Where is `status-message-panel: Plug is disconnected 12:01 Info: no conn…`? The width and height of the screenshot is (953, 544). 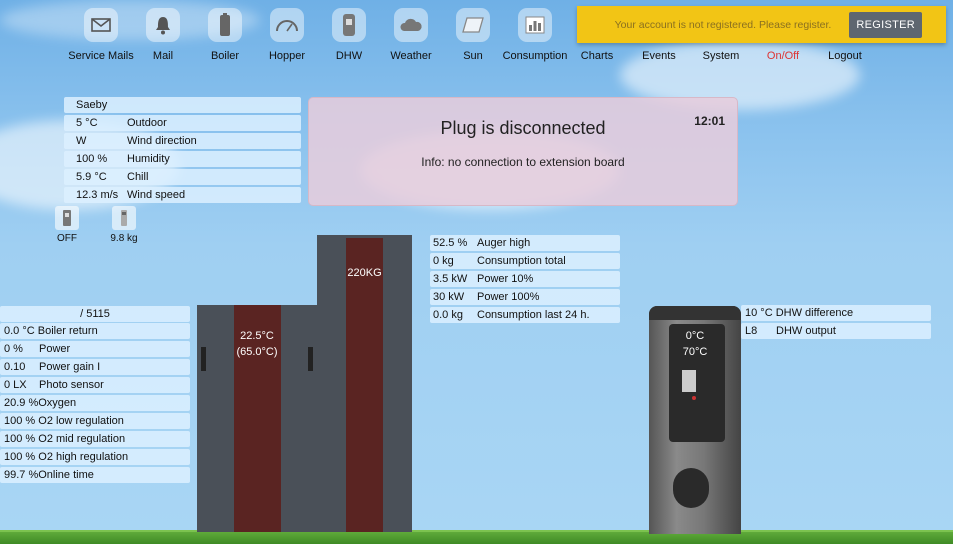
status-message-panel: Plug is disconnected 12:01 Info: no conn… is located at coordinates (523, 151).